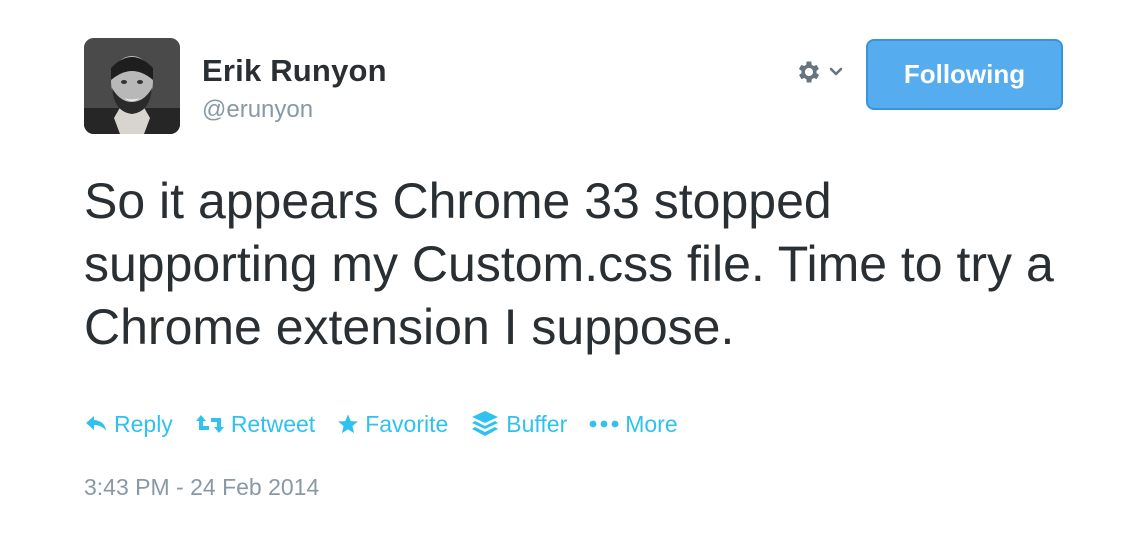  I want to click on avatar, so click(132, 86).